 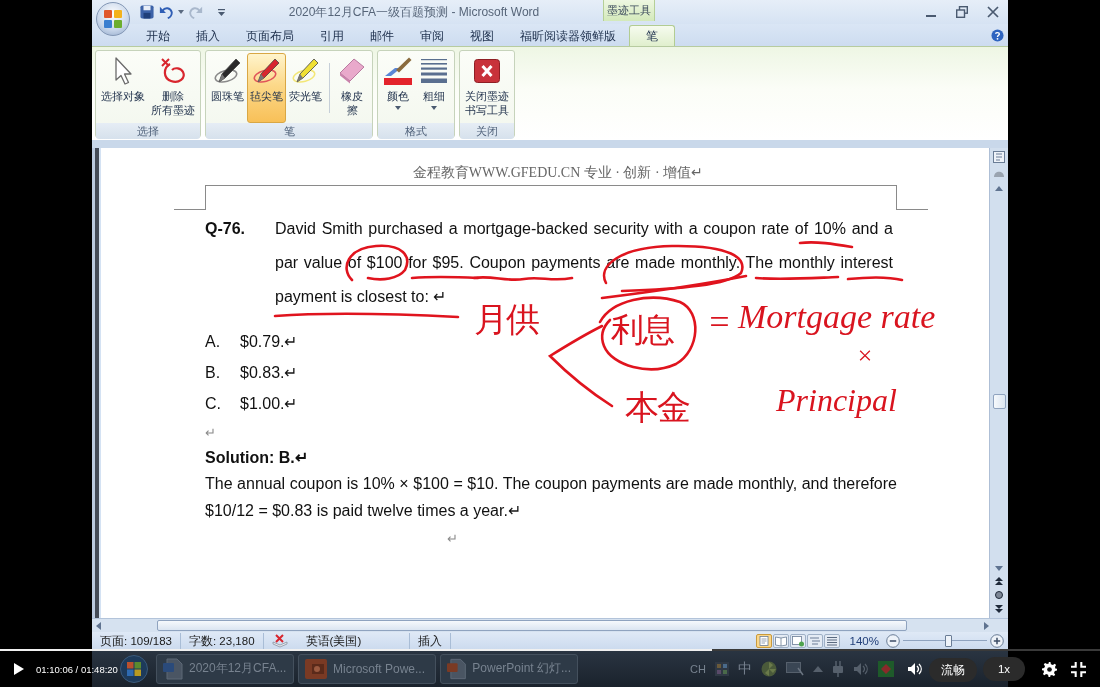 I want to click on next-page-icon, so click(x=999, y=609).